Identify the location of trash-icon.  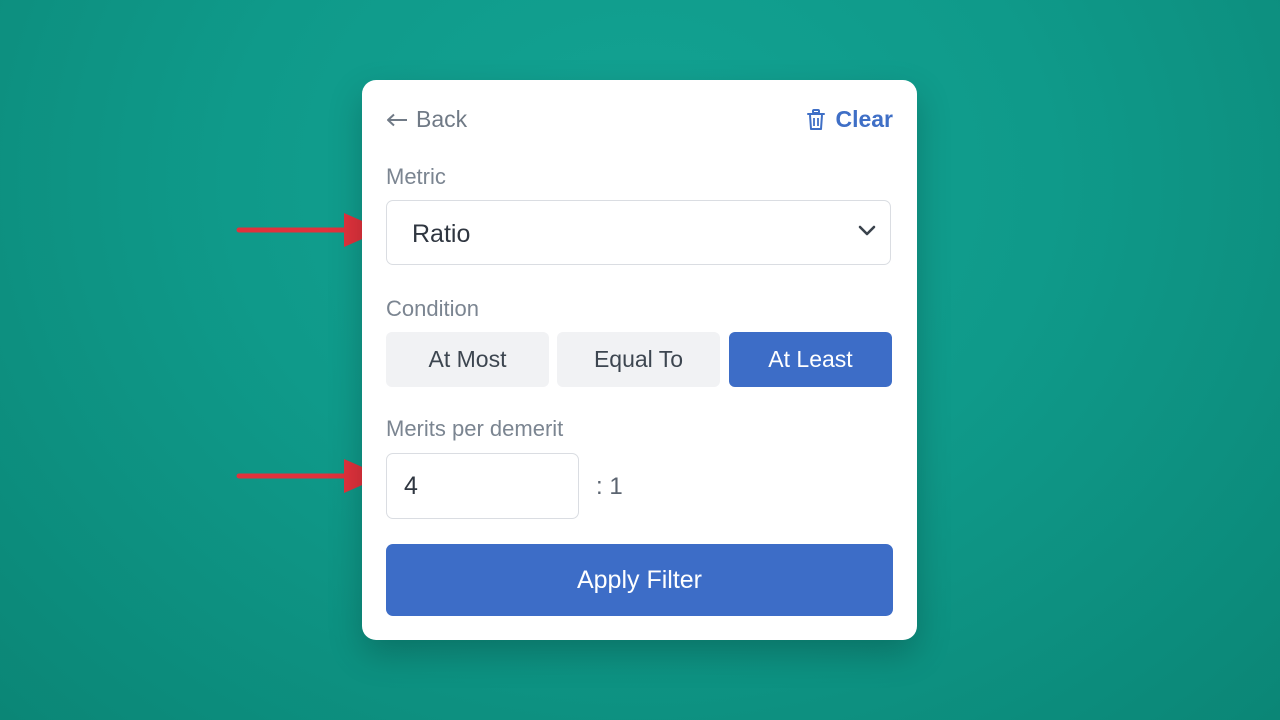
(816, 119).